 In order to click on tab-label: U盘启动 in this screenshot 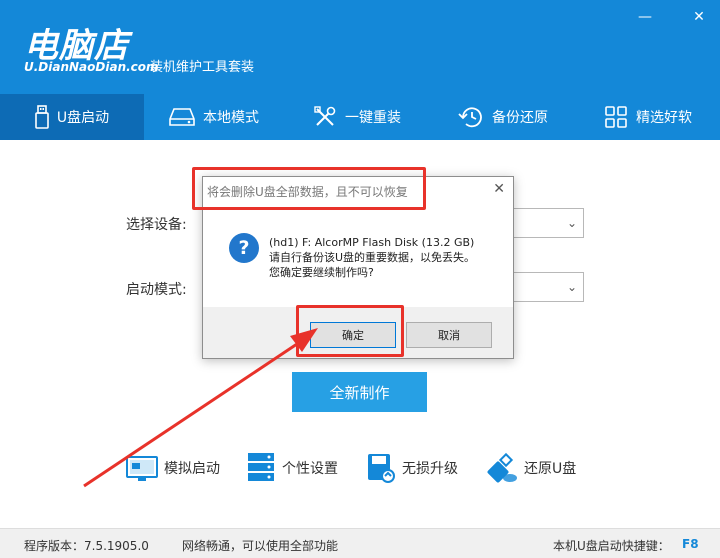, I will do `click(83, 118)`.